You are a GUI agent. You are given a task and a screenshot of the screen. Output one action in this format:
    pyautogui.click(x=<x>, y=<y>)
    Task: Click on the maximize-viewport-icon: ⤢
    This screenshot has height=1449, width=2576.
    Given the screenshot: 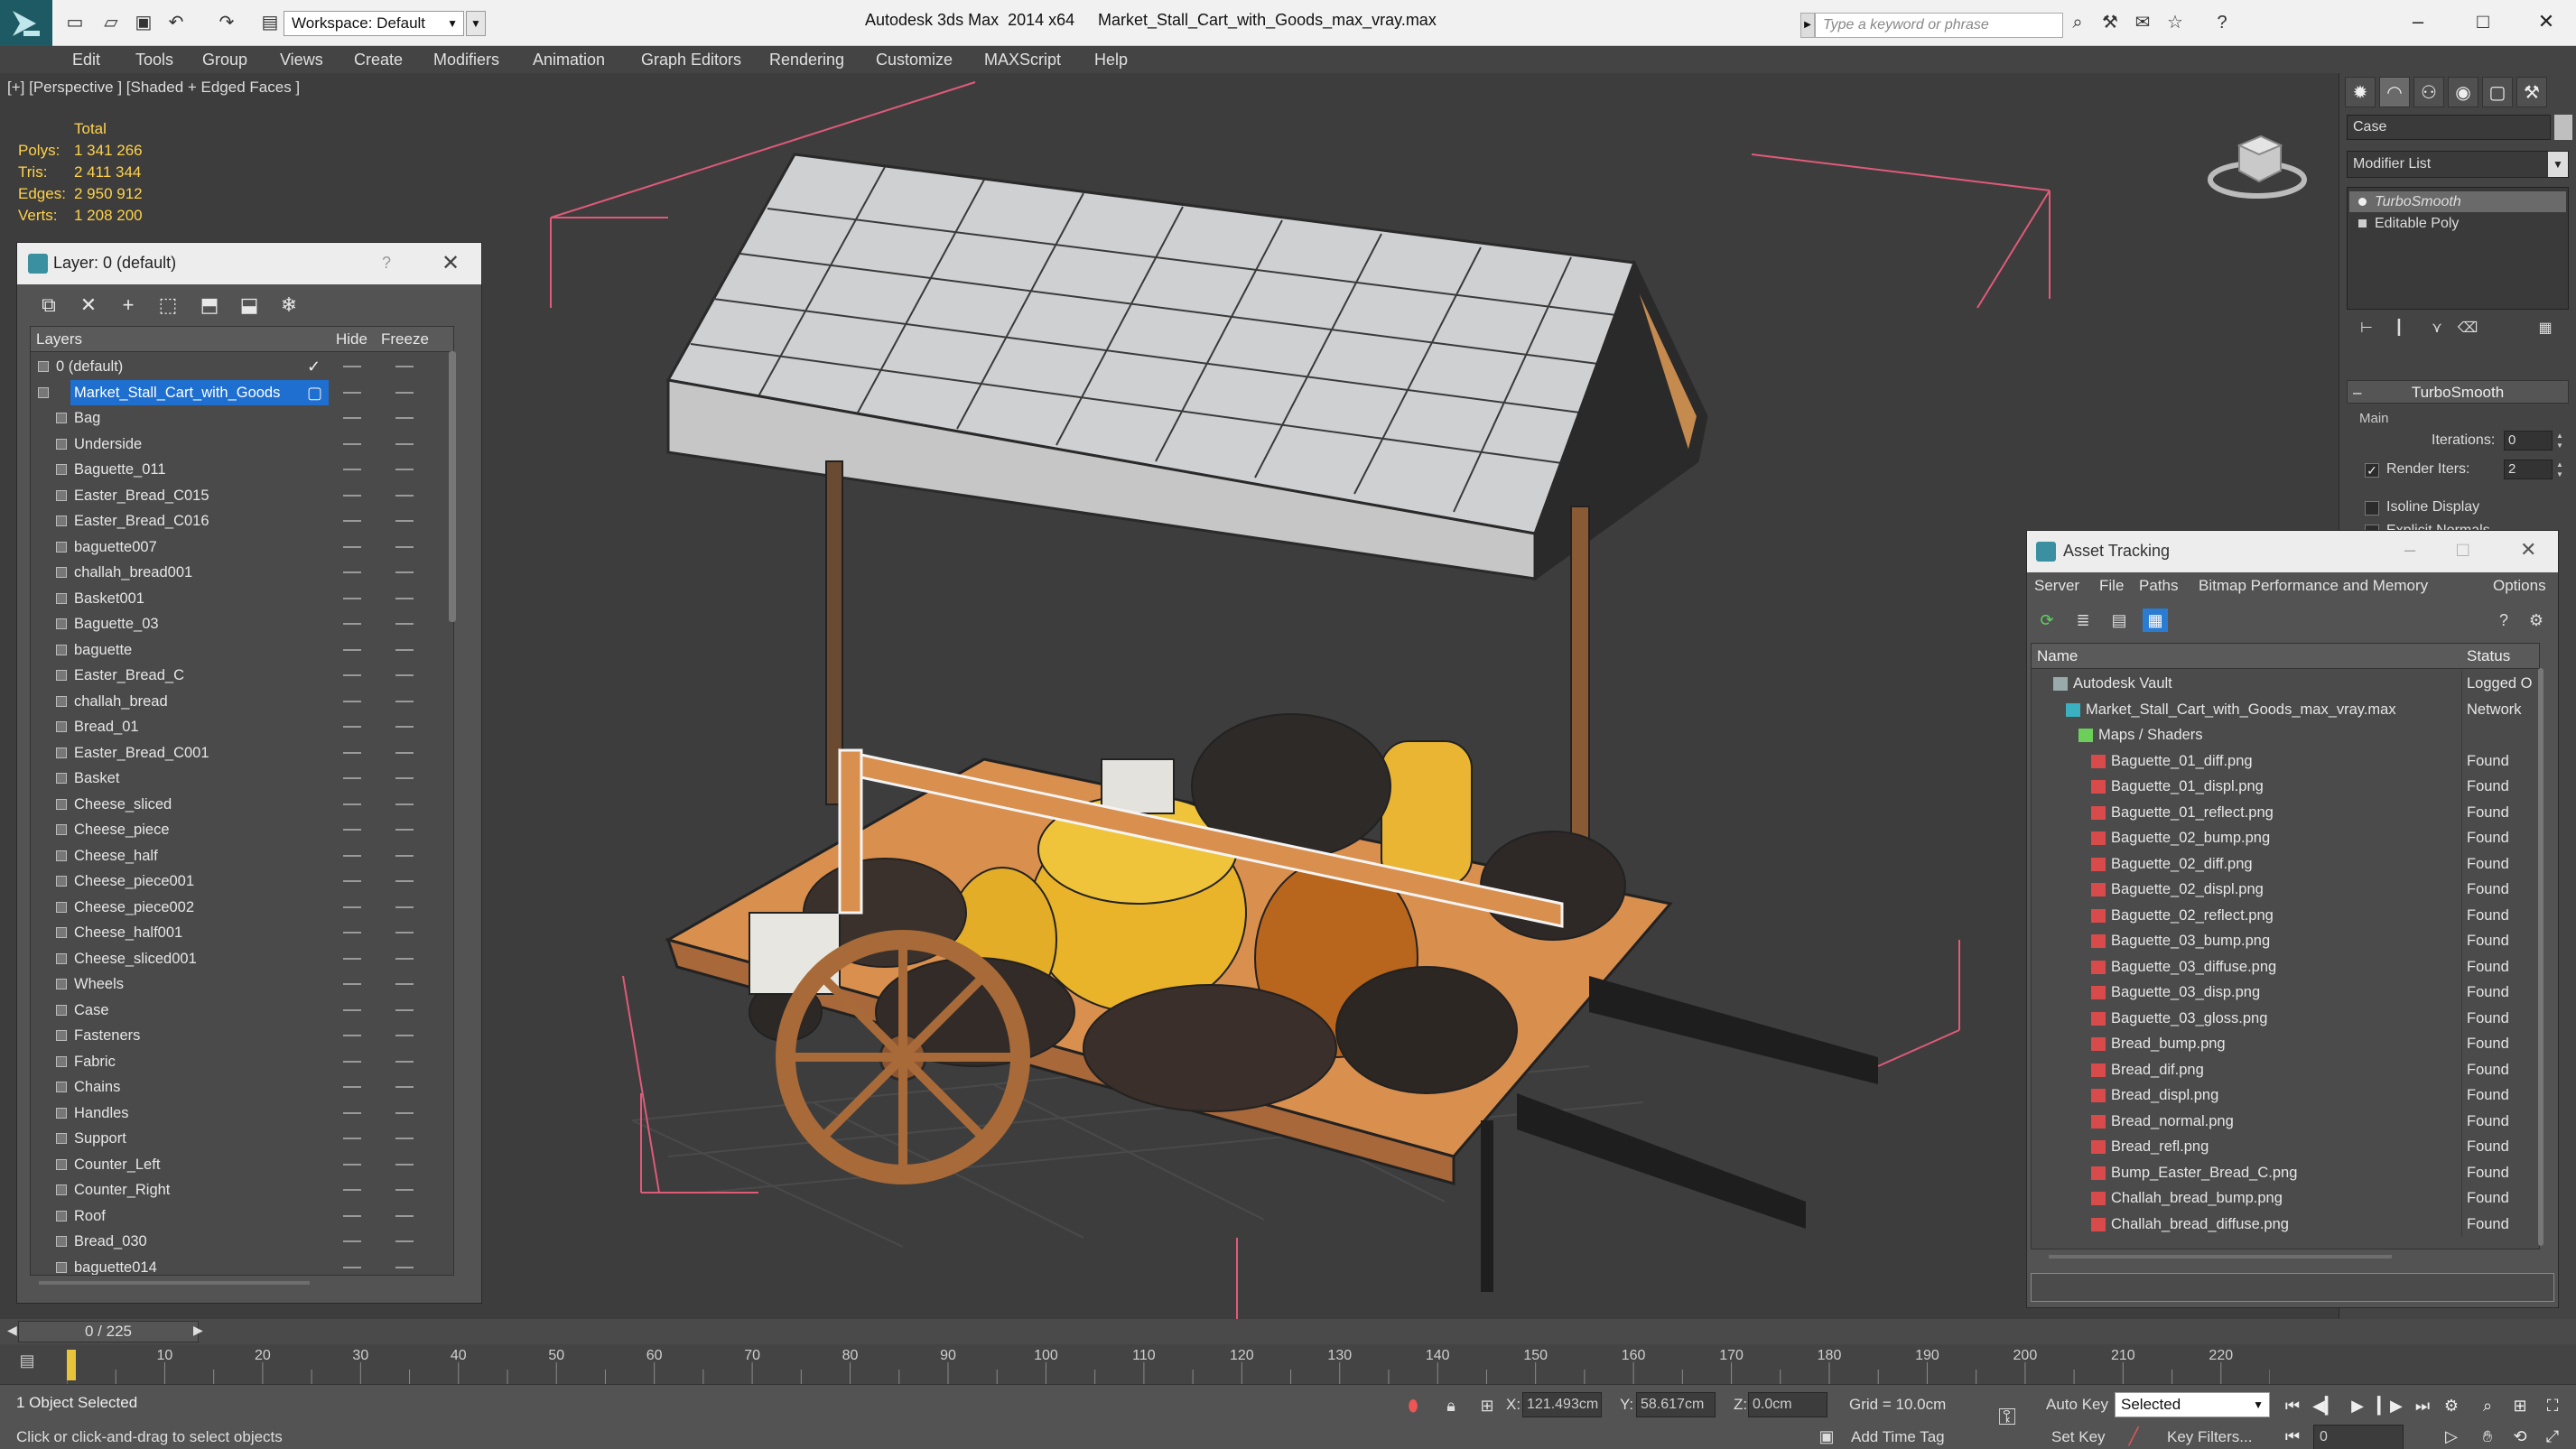 What is the action you would take?
    pyautogui.click(x=2552, y=1436)
    